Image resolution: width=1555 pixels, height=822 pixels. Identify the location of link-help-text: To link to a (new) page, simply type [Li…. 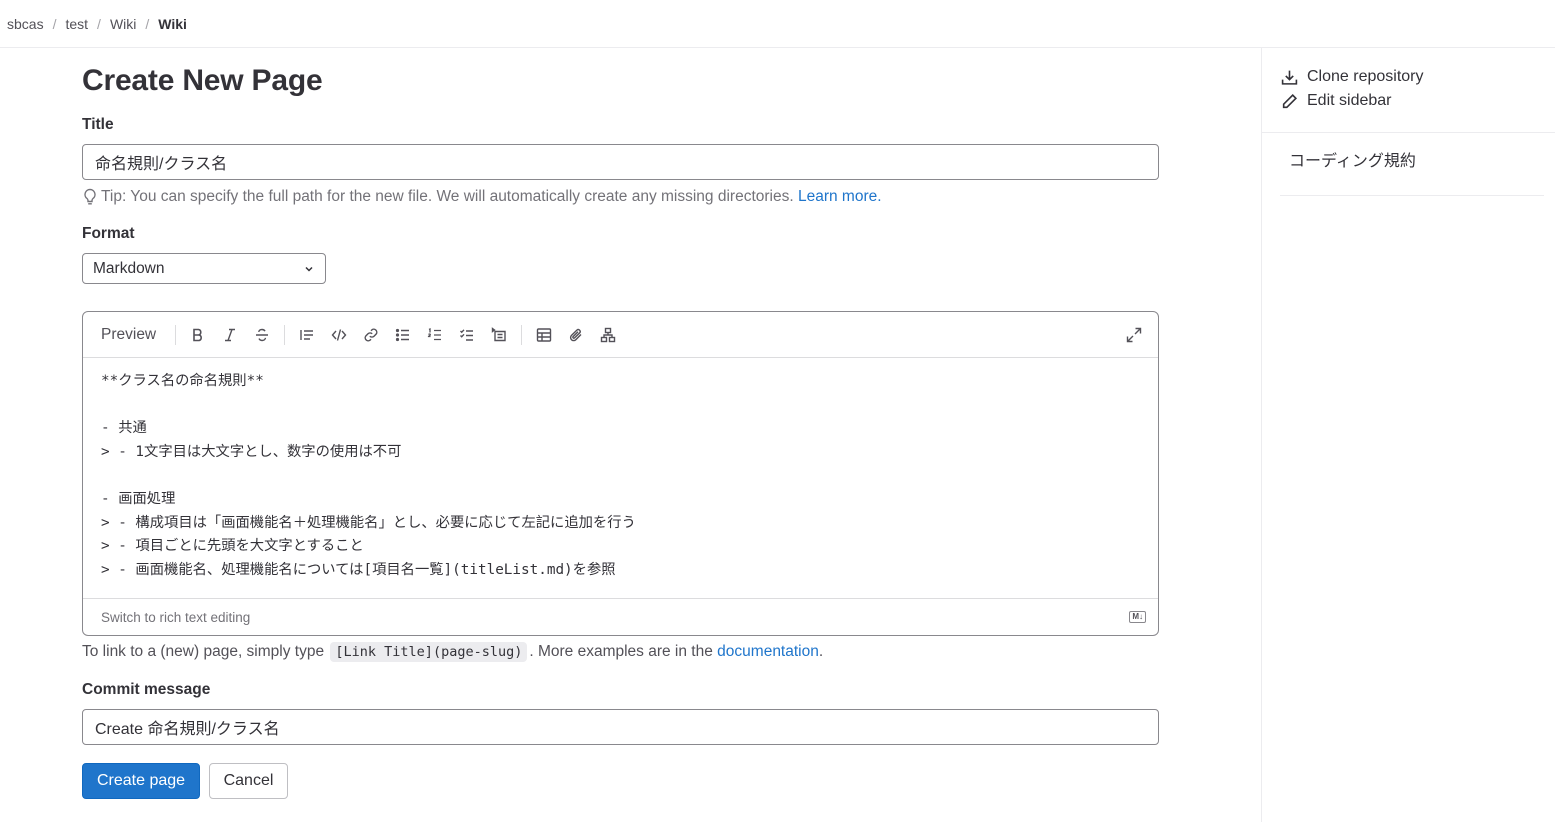
(452, 652).